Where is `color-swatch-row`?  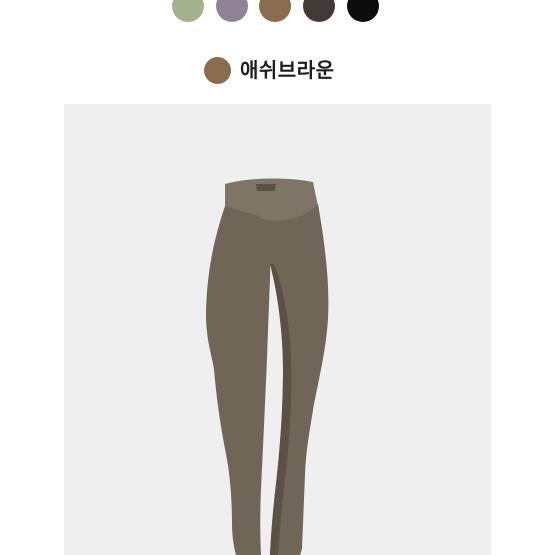 color-swatch-row is located at coordinates (277, 11).